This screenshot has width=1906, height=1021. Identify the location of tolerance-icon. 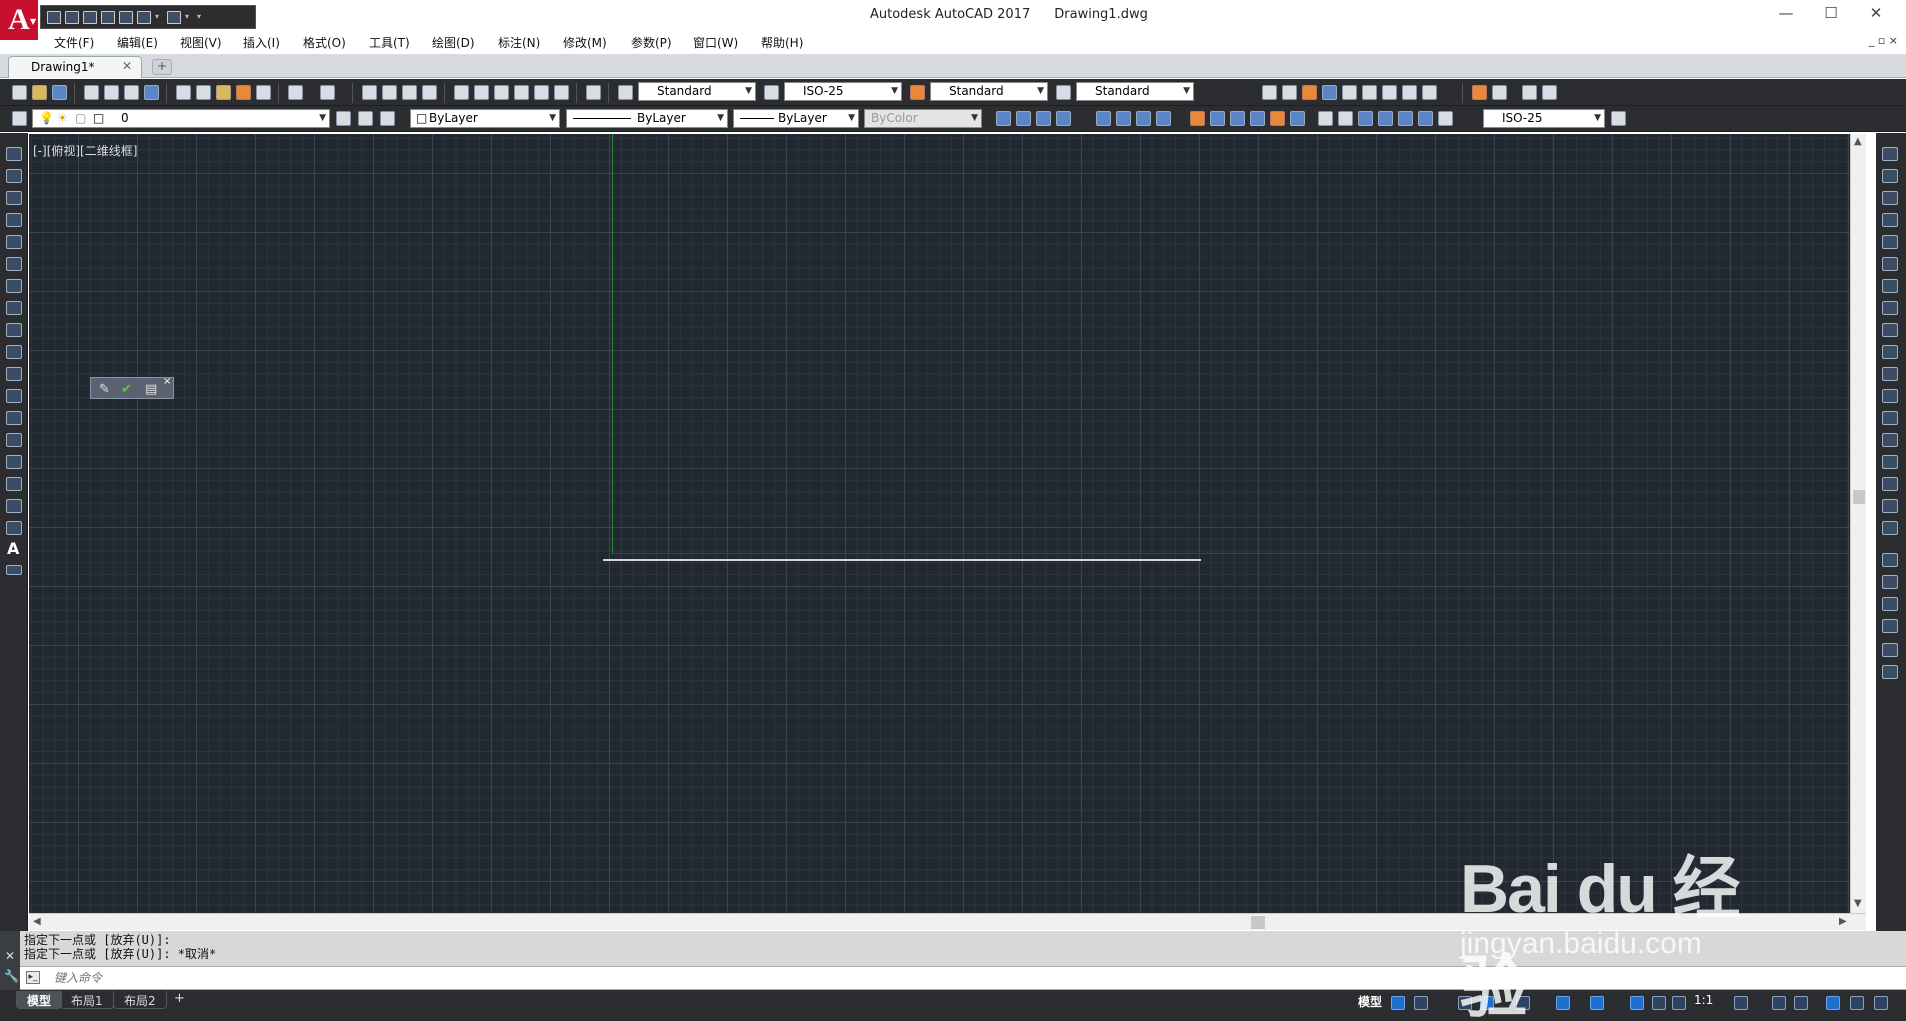
(1297, 118).